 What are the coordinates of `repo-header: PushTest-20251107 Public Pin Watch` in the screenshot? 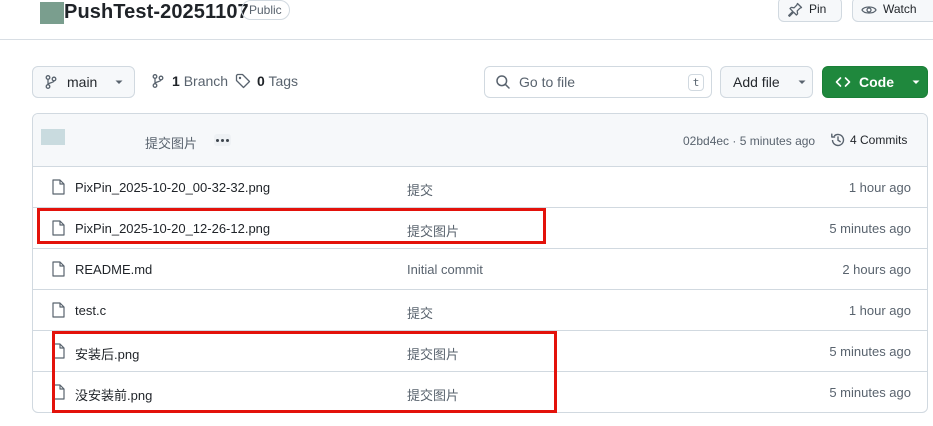 It's located at (466, 20).